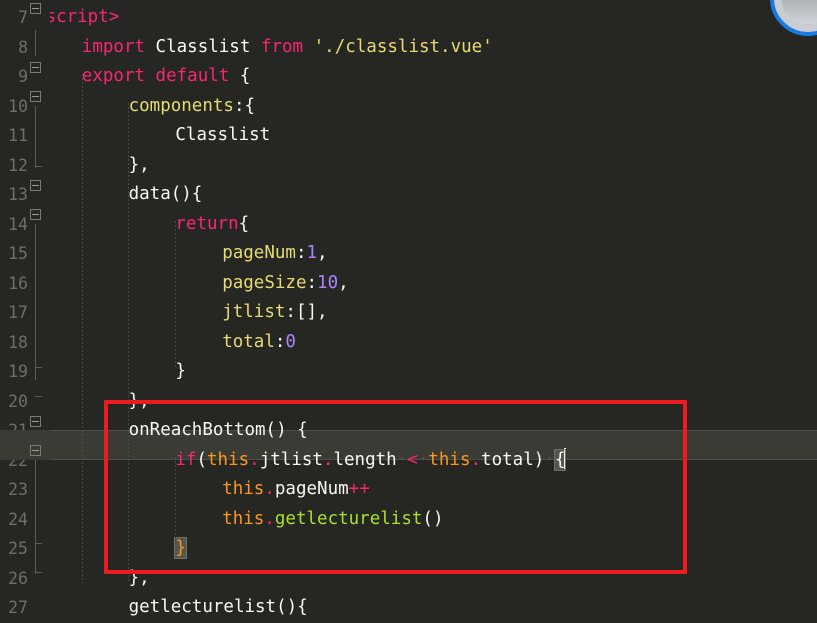 This screenshot has width=817, height=623. What do you see at coordinates (348, 518) in the screenshot?
I see `code-token: getlecturelist` at bounding box center [348, 518].